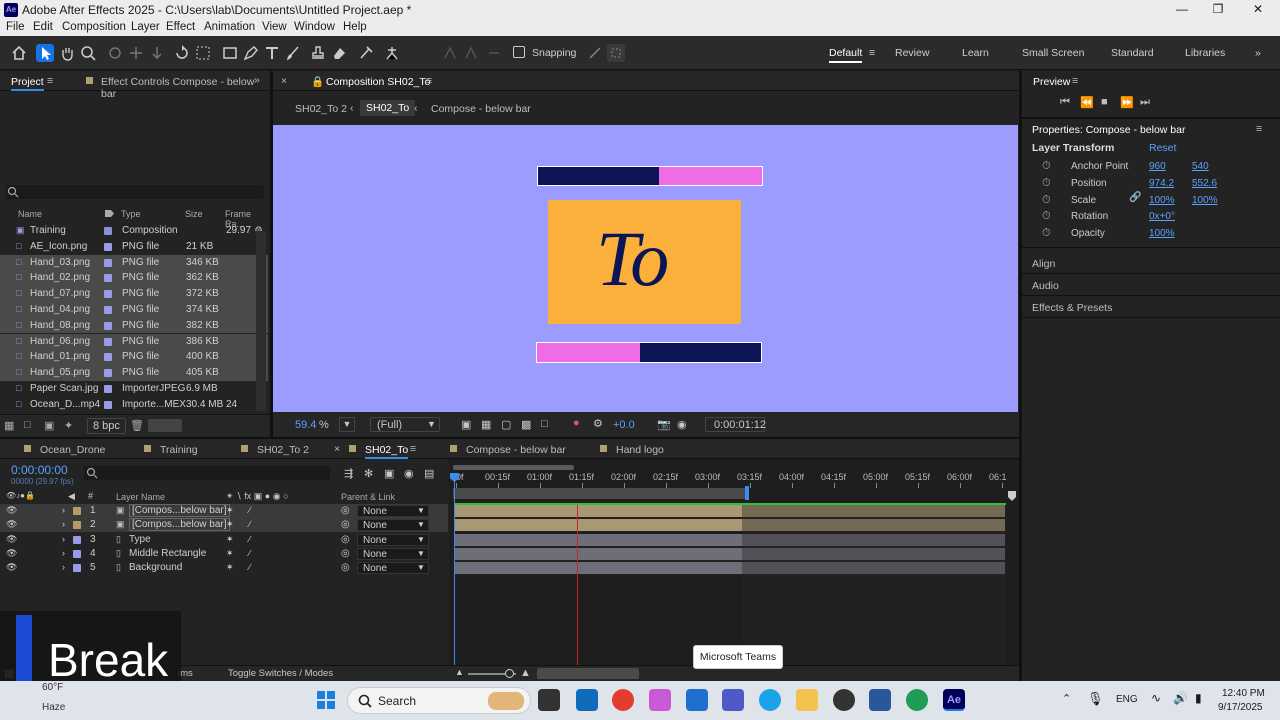 The height and width of the screenshot is (720, 1280). Describe the element at coordinates (134, 357) in the screenshot. I see `project-item: □ Hand_01.png PNG file 400 KB` at that location.